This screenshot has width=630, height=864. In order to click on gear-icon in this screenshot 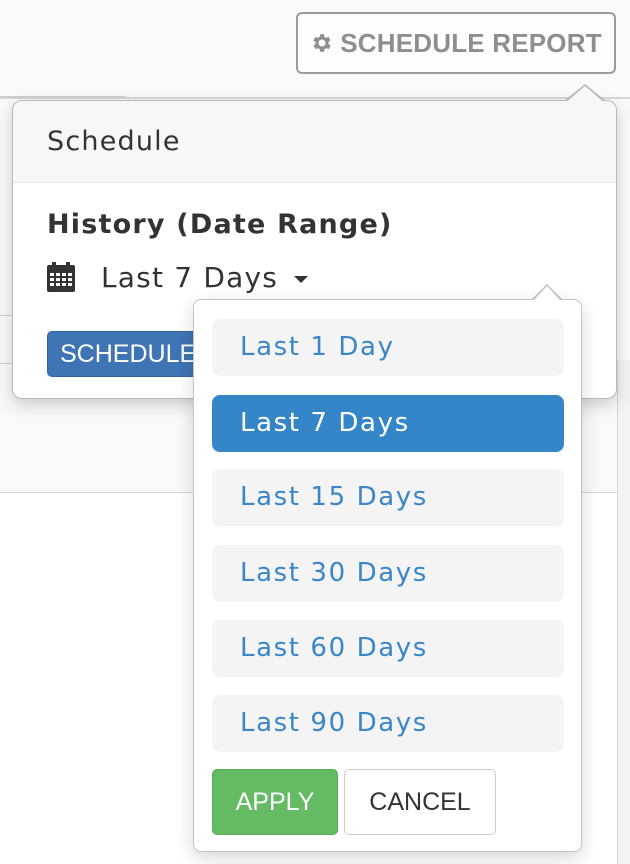, I will do `click(322, 43)`.